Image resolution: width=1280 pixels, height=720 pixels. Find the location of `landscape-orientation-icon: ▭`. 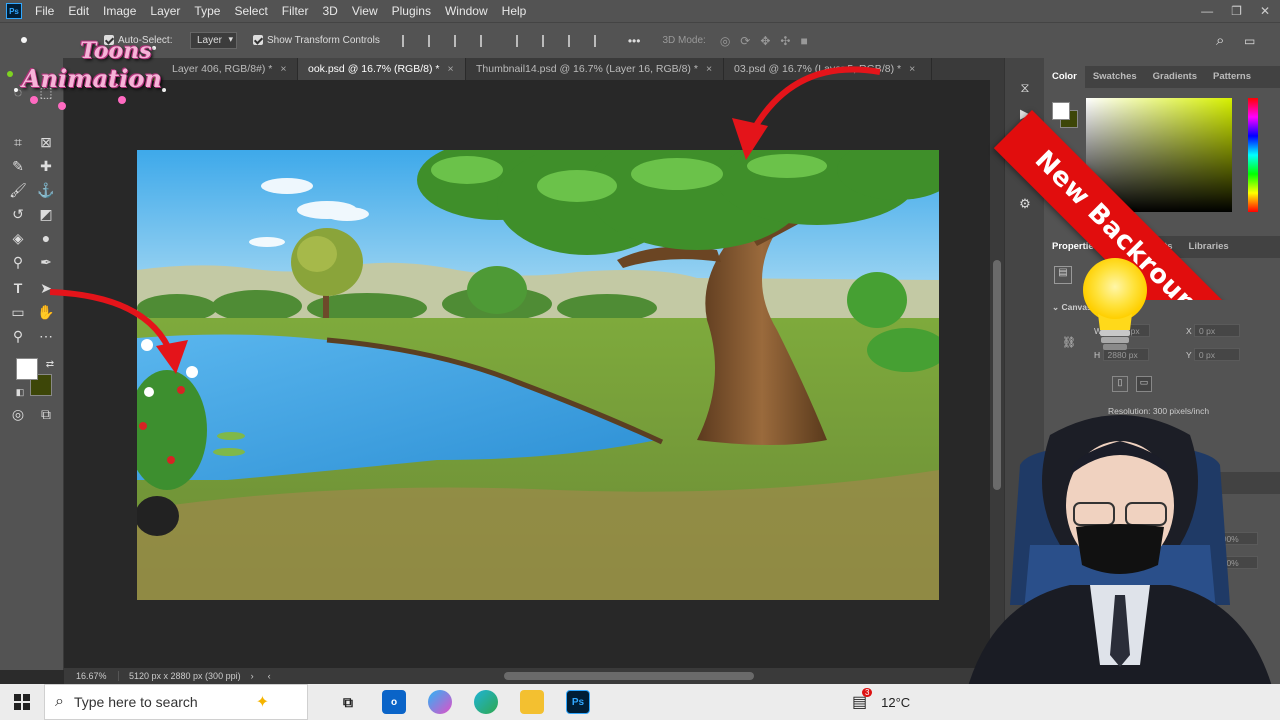

landscape-orientation-icon: ▭ is located at coordinates (1144, 384).